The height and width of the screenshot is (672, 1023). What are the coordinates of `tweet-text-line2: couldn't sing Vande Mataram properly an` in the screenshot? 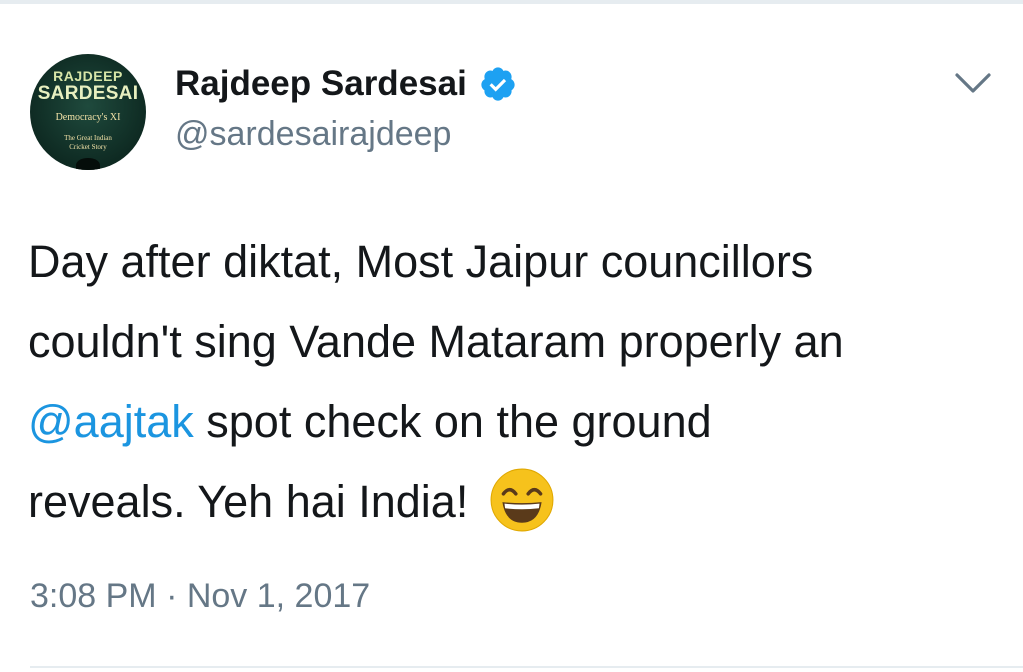 It's located at (436, 341).